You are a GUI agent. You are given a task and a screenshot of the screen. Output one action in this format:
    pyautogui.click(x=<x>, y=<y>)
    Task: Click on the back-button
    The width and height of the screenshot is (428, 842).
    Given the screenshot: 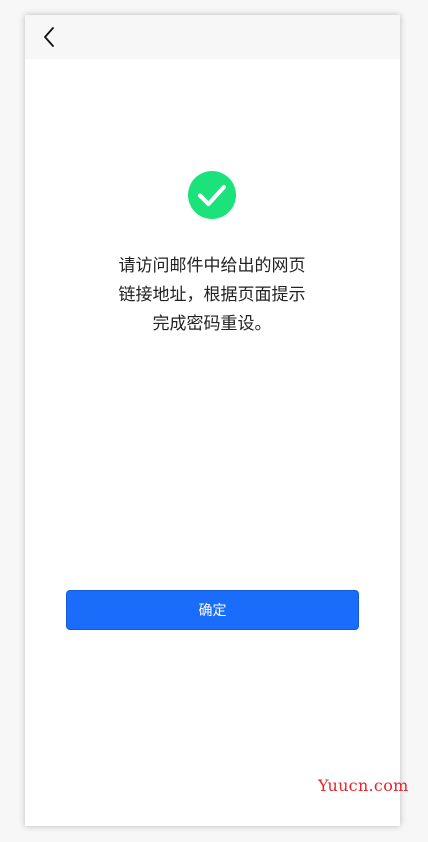 What is the action you would take?
    pyautogui.click(x=49, y=37)
    